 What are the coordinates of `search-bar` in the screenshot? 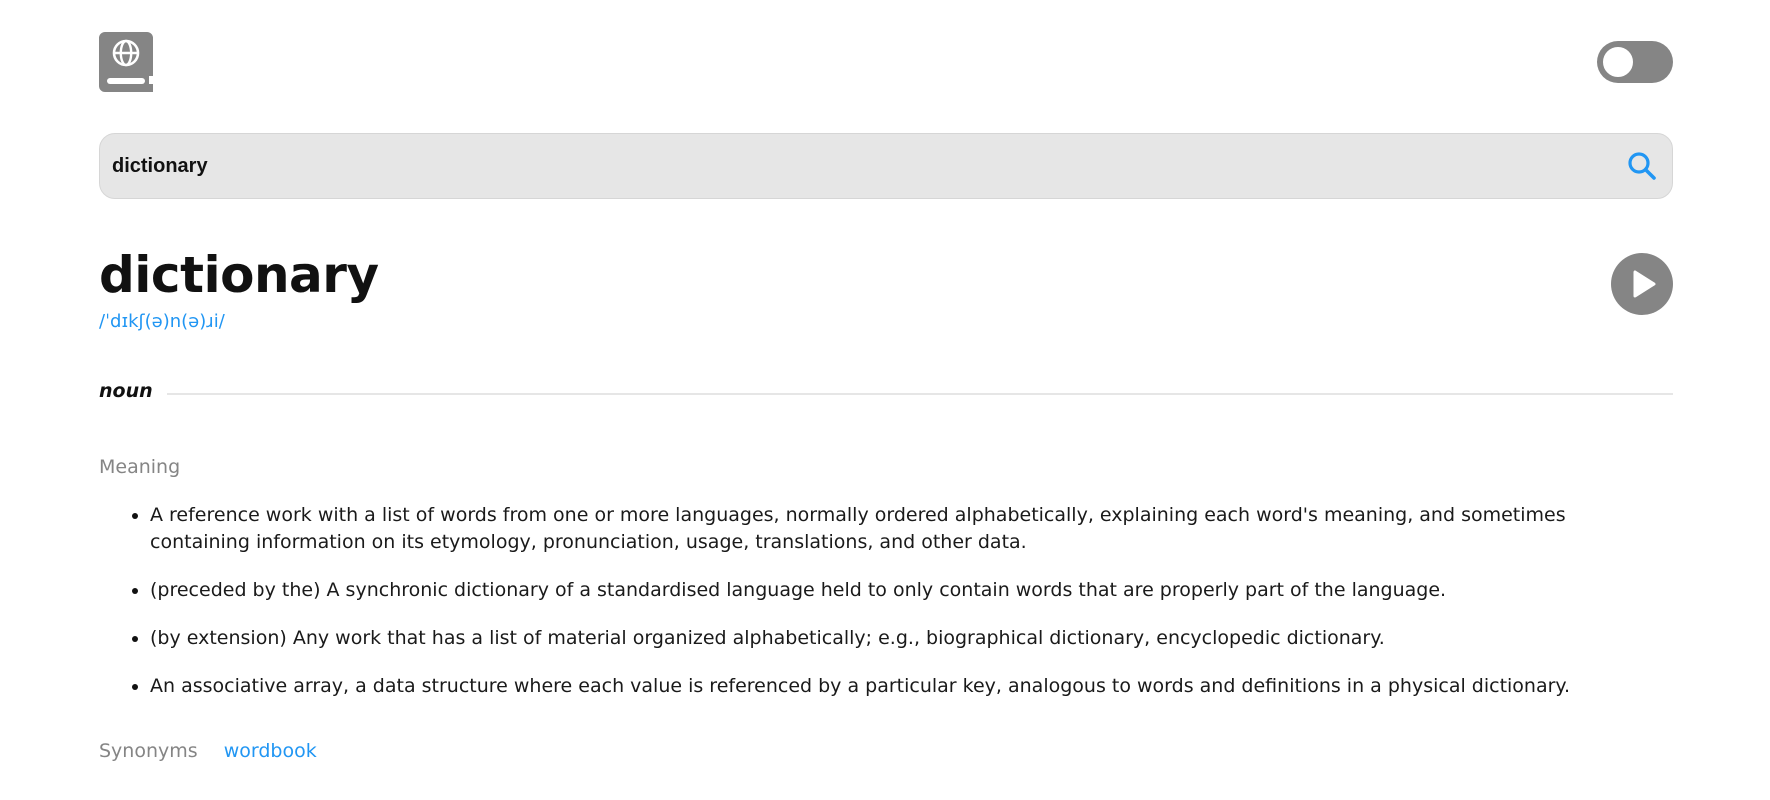 It's located at (886, 166).